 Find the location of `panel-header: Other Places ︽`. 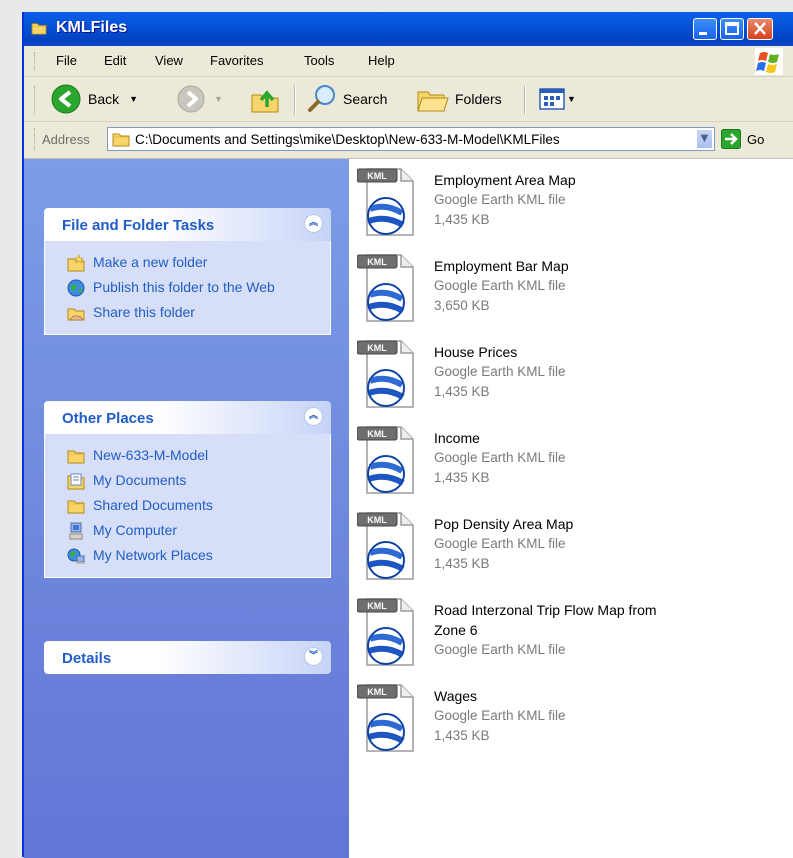

panel-header: Other Places ︽ is located at coordinates (187, 417).